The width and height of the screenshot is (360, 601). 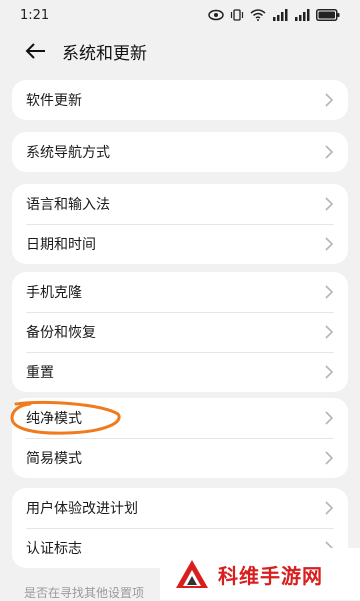 I want to click on settings-item-label: 纯净模式, so click(x=54, y=419).